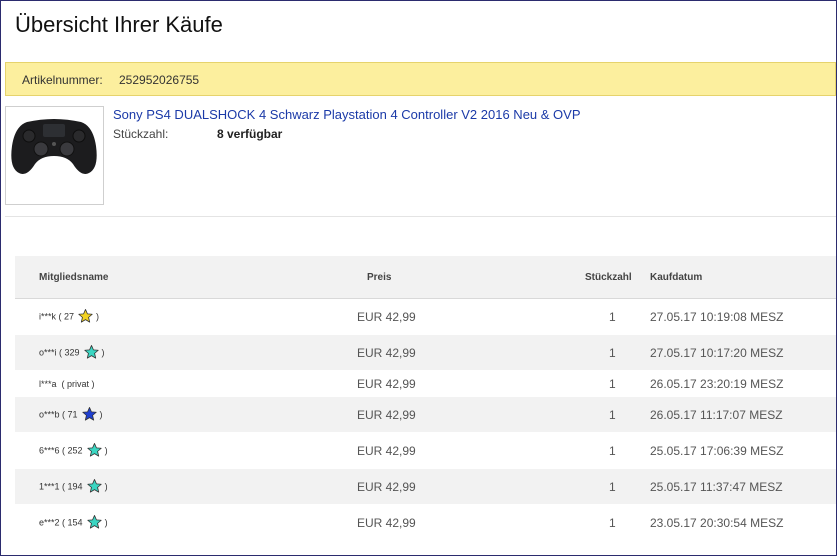  I want to click on header-date: Kaufdatum, so click(676, 277).